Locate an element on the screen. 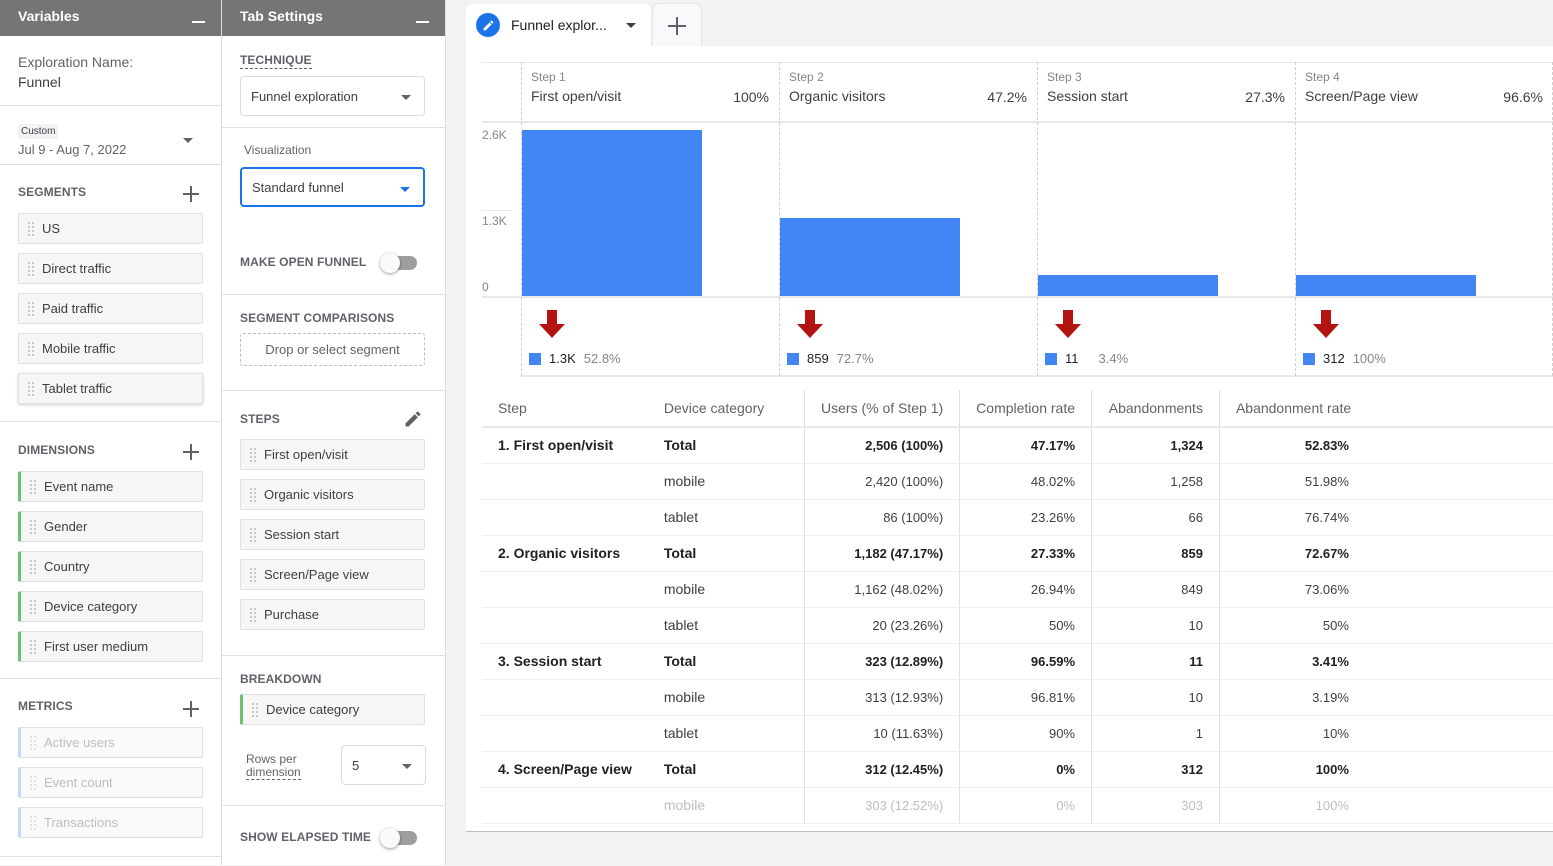 This screenshot has height=866, width=1553. col-users: Users (% of Step 1) is located at coordinates (882, 409).